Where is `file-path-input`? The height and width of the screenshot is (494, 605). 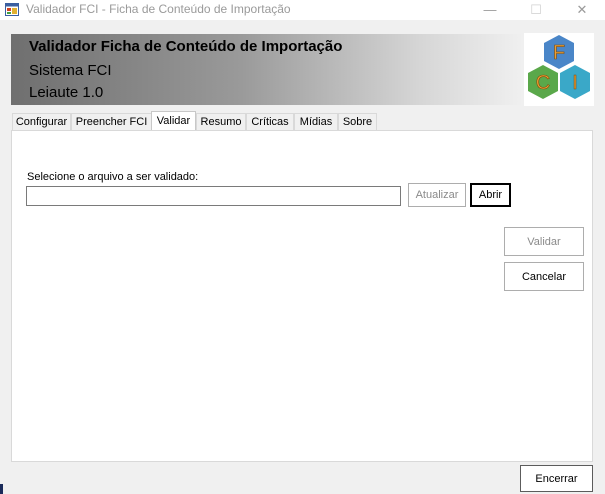
file-path-input is located at coordinates (213, 196).